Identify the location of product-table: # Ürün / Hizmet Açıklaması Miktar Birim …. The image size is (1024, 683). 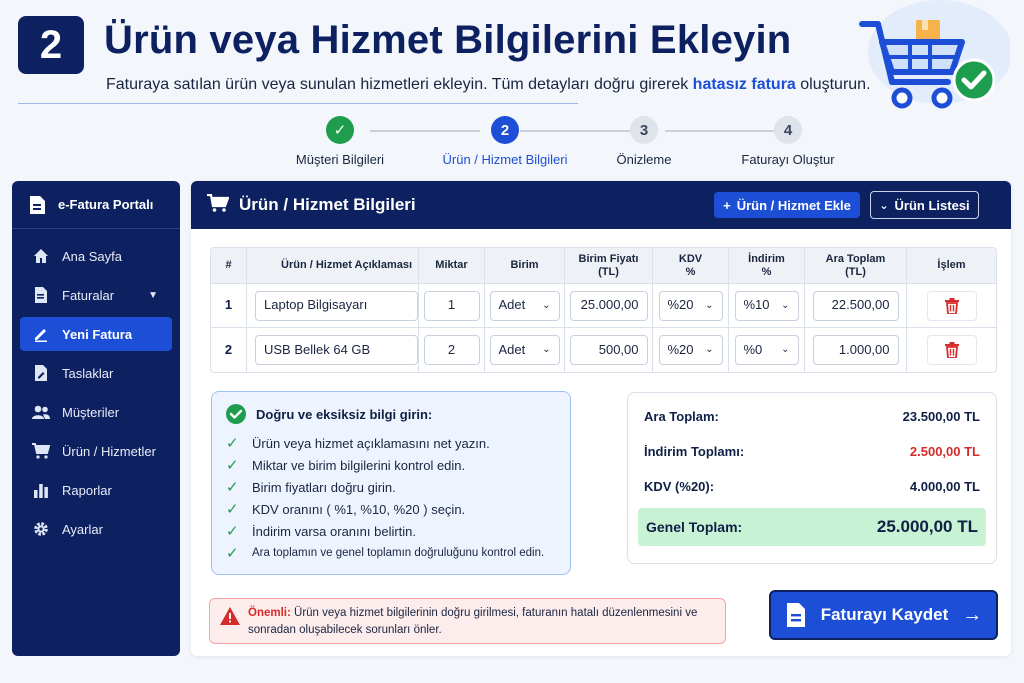
(603, 310).